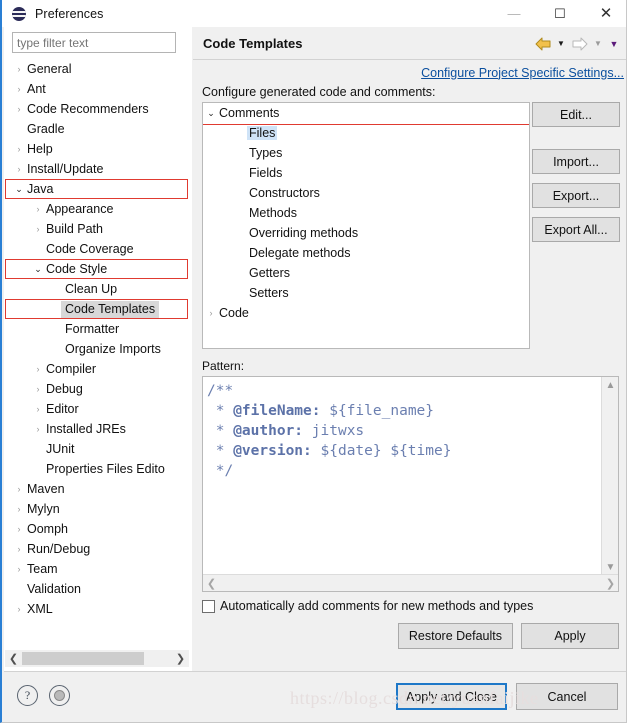 This screenshot has height=723, width=627. Describe the element at coordinates (570, 636) in the screenshot. I see `apply-button: Apply` at that location.